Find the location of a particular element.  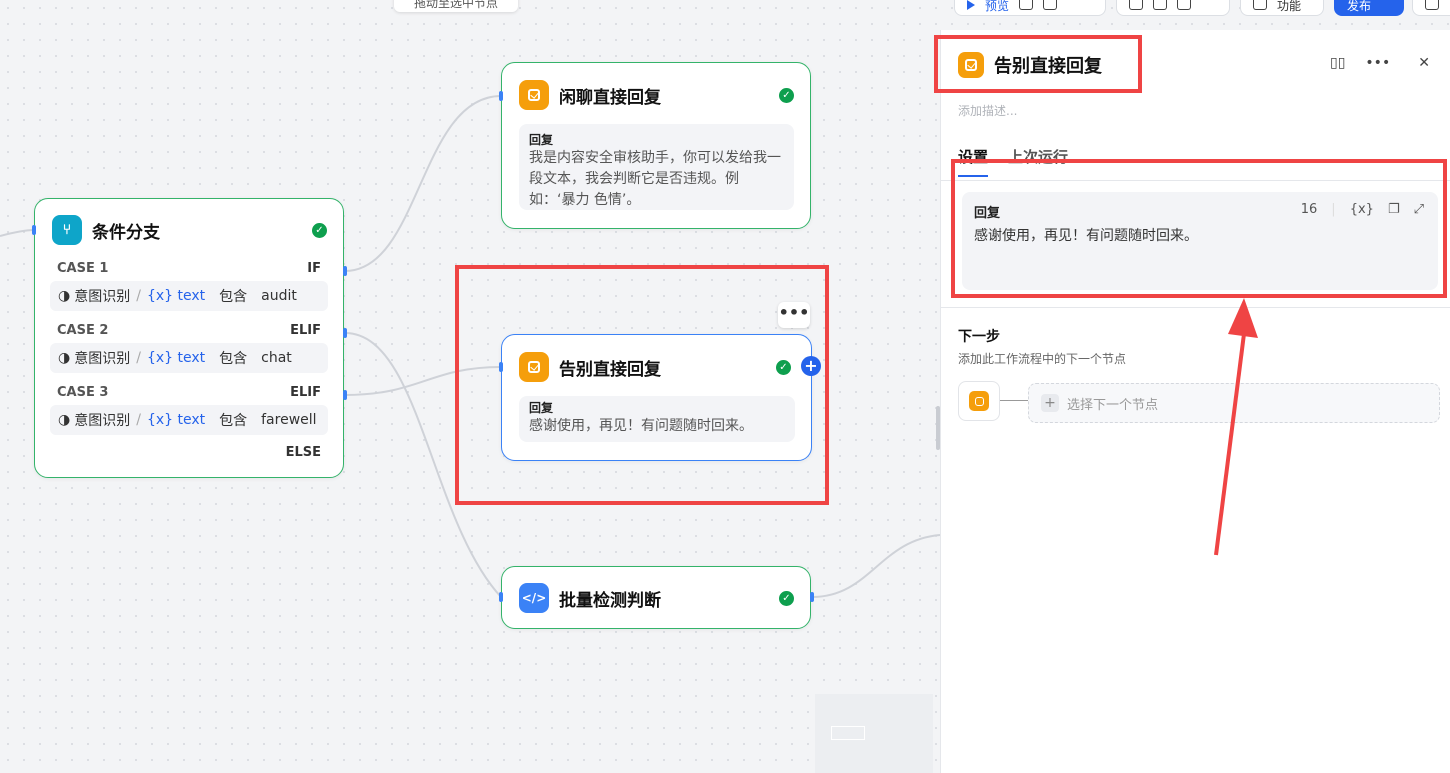

tools-toolbar is located at coordinates (1173, 8).